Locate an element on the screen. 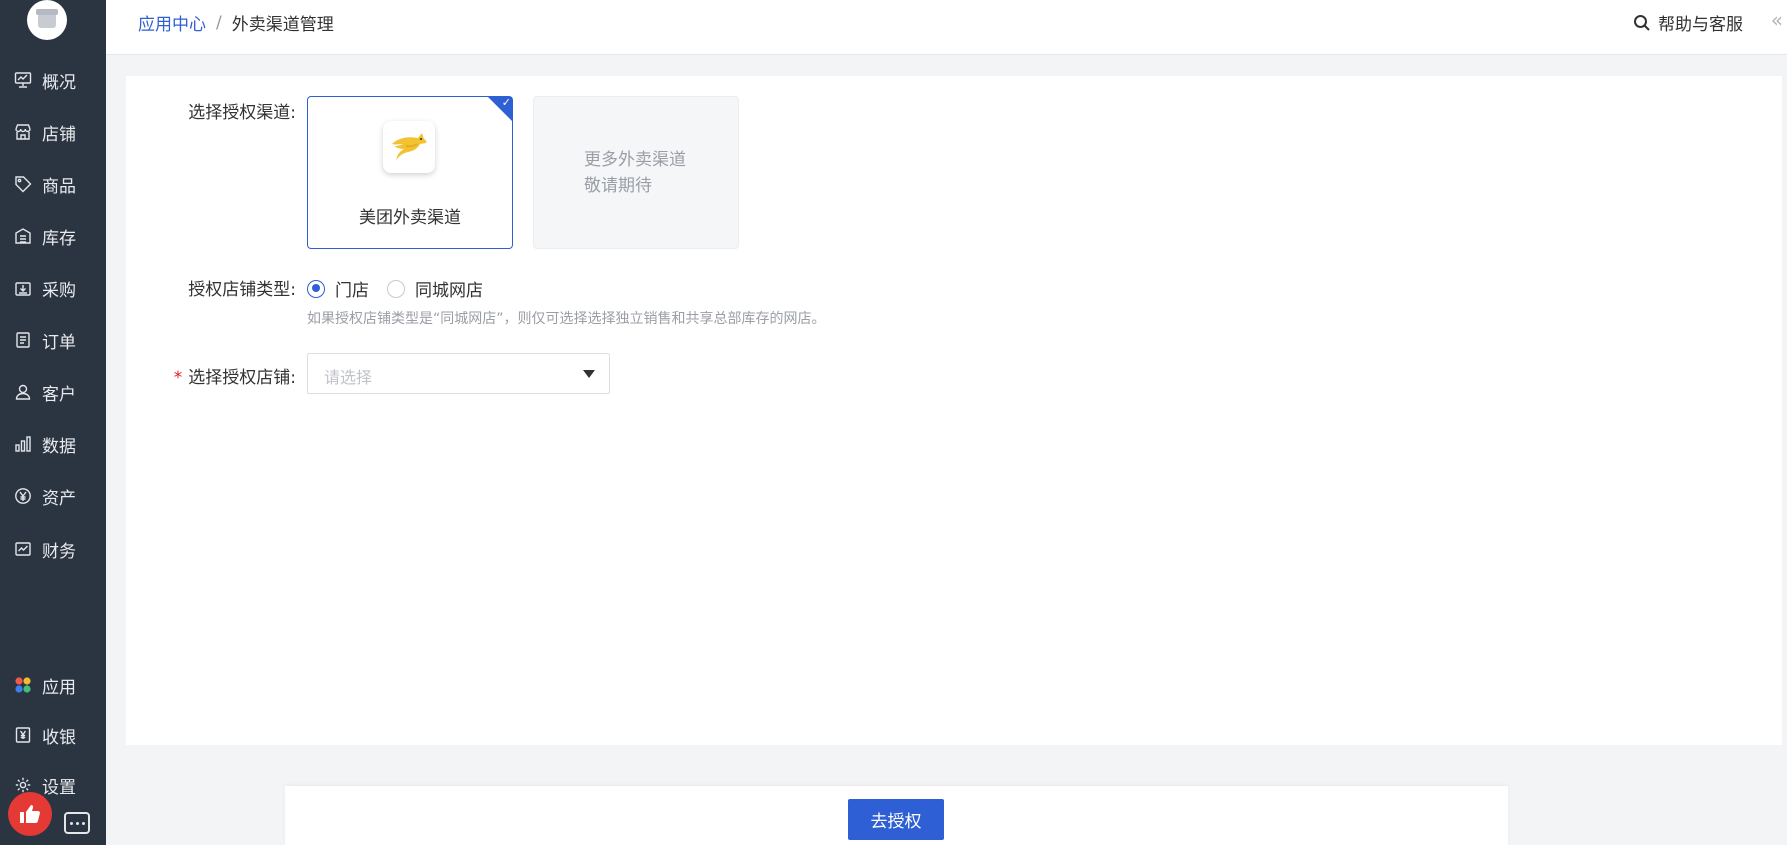  sidebar: 概况 店铺 商品 库存 采购 订单 客户 数据 资产 财务 应用 收银 设置 is located at coordinates (53, 422).